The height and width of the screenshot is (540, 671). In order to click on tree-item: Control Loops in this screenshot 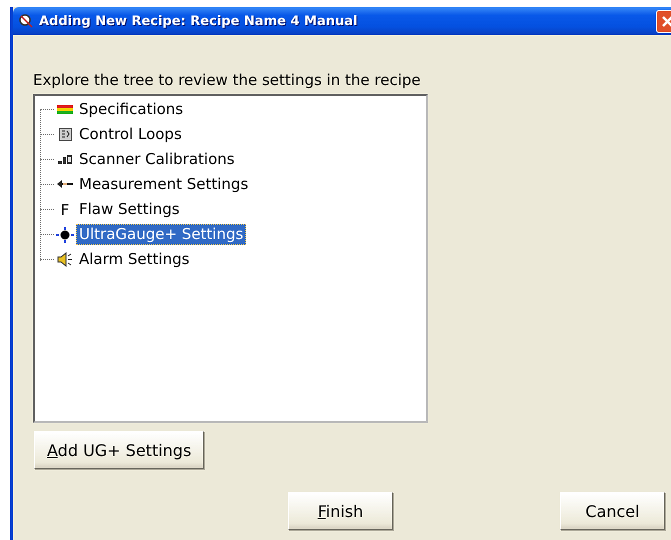, I will do `click(130, 134)`.